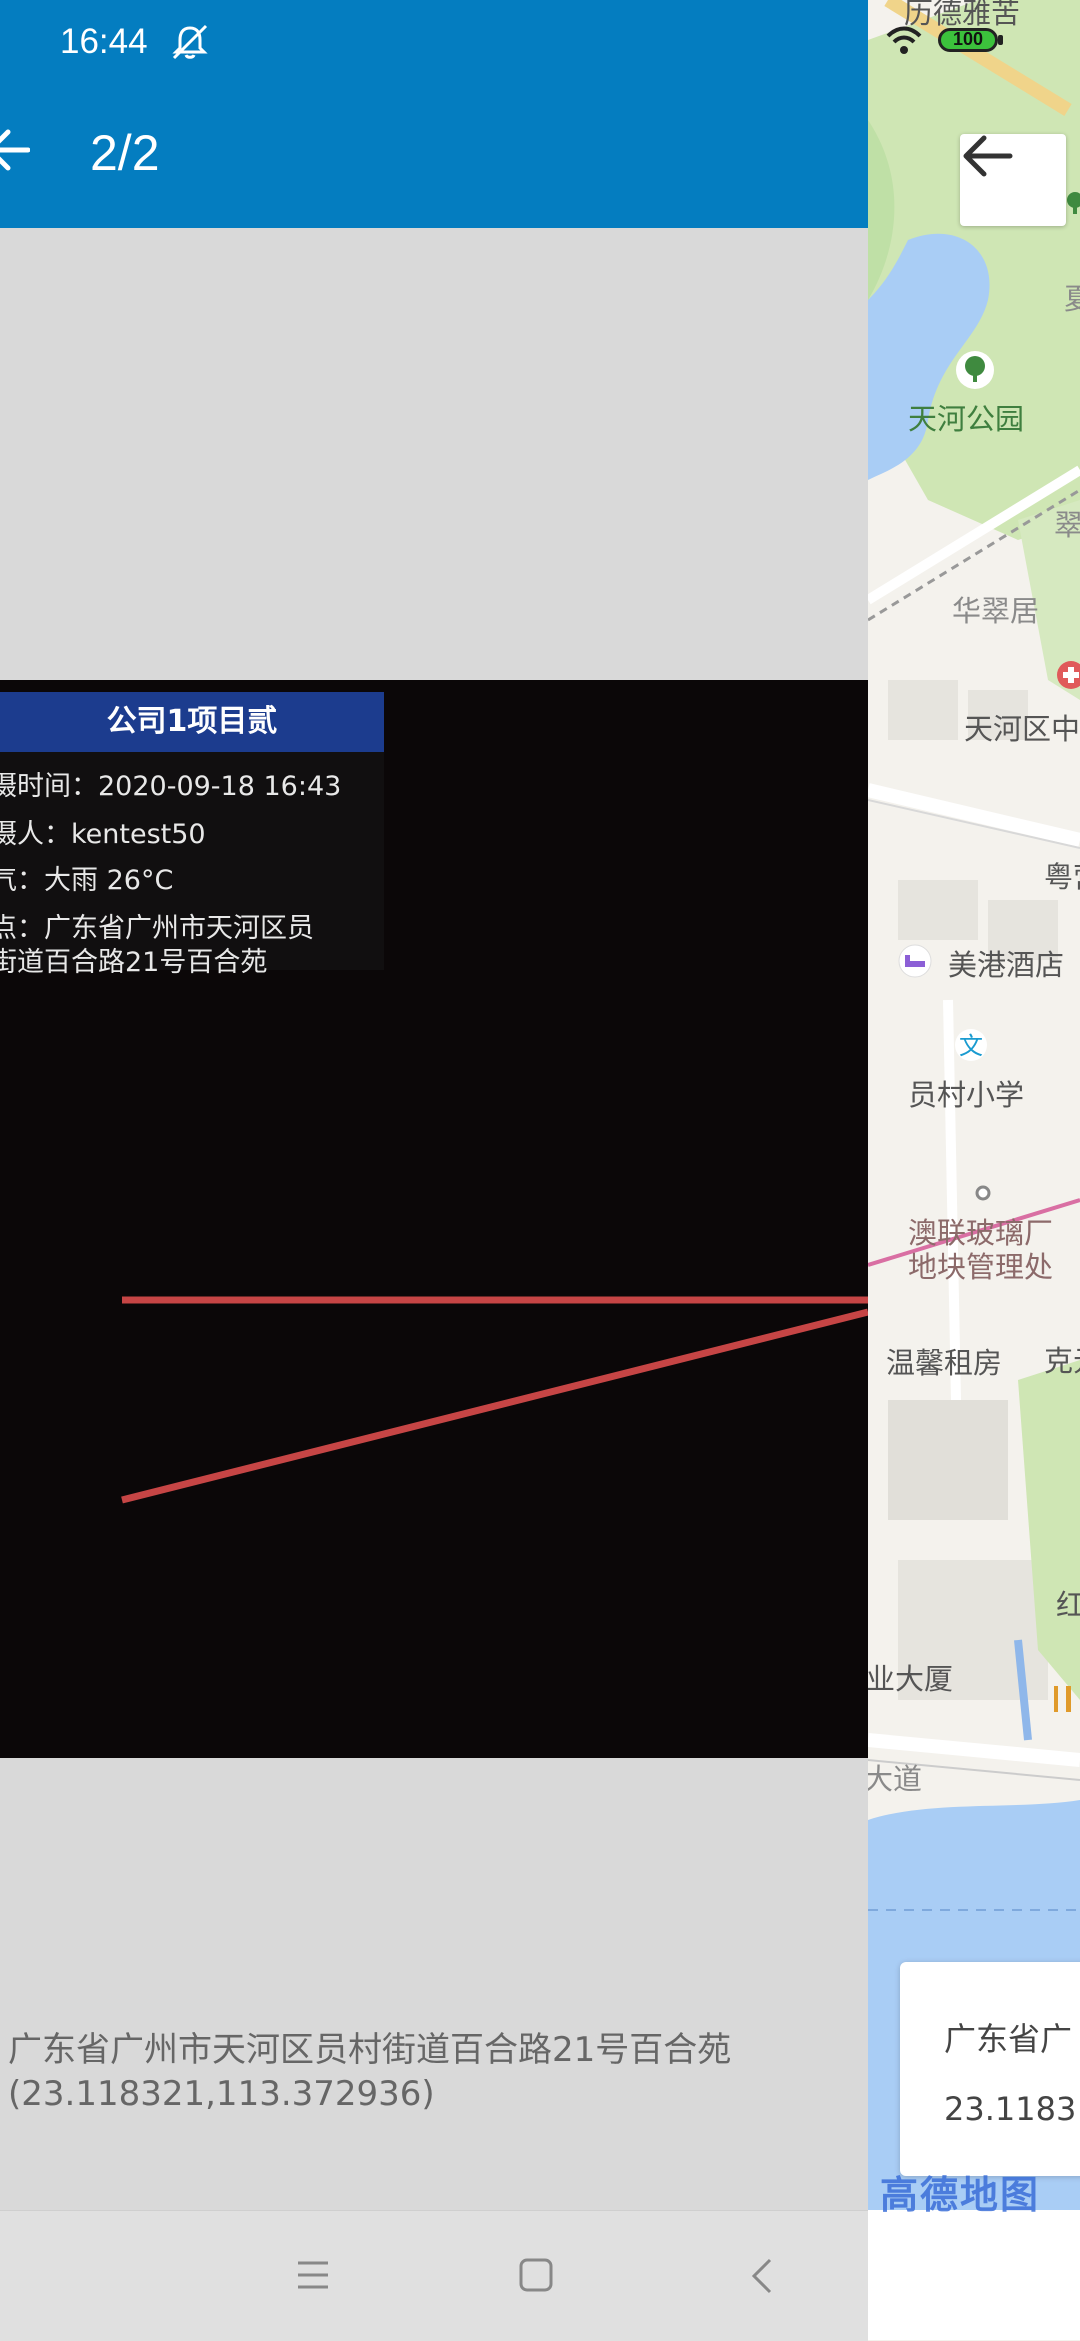 This screenshot has height=2341, width=1080. Describe the element at coordinates (1068, 1605) in the screenshot. I see `map-label: 红` at that location.